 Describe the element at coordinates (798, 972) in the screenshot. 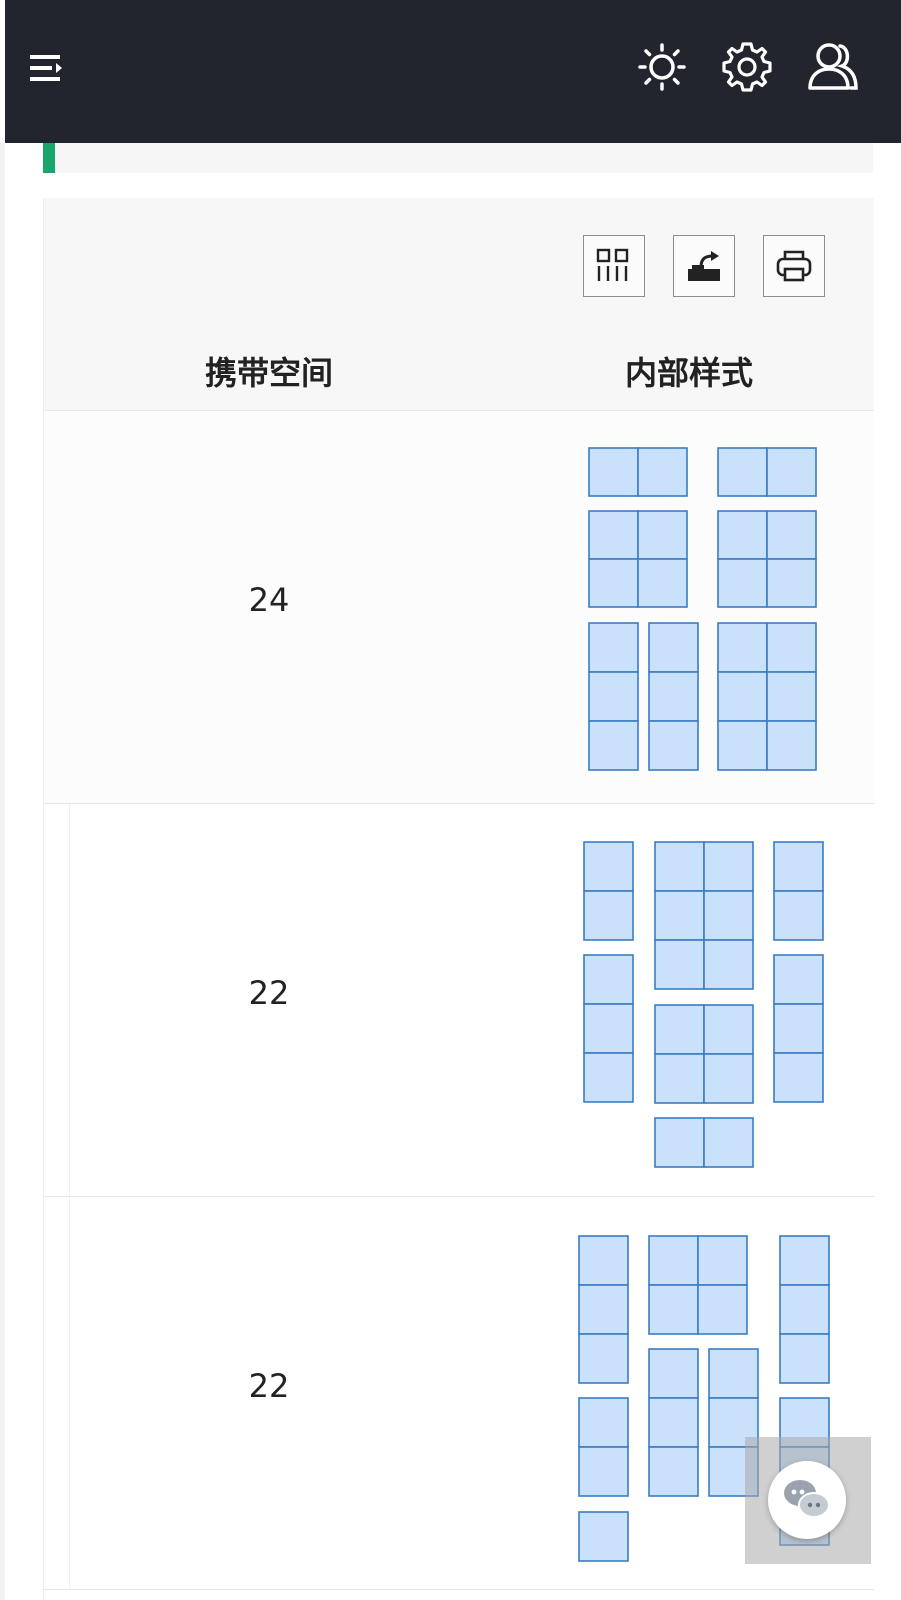

I see `seat-grid-right` at that location.